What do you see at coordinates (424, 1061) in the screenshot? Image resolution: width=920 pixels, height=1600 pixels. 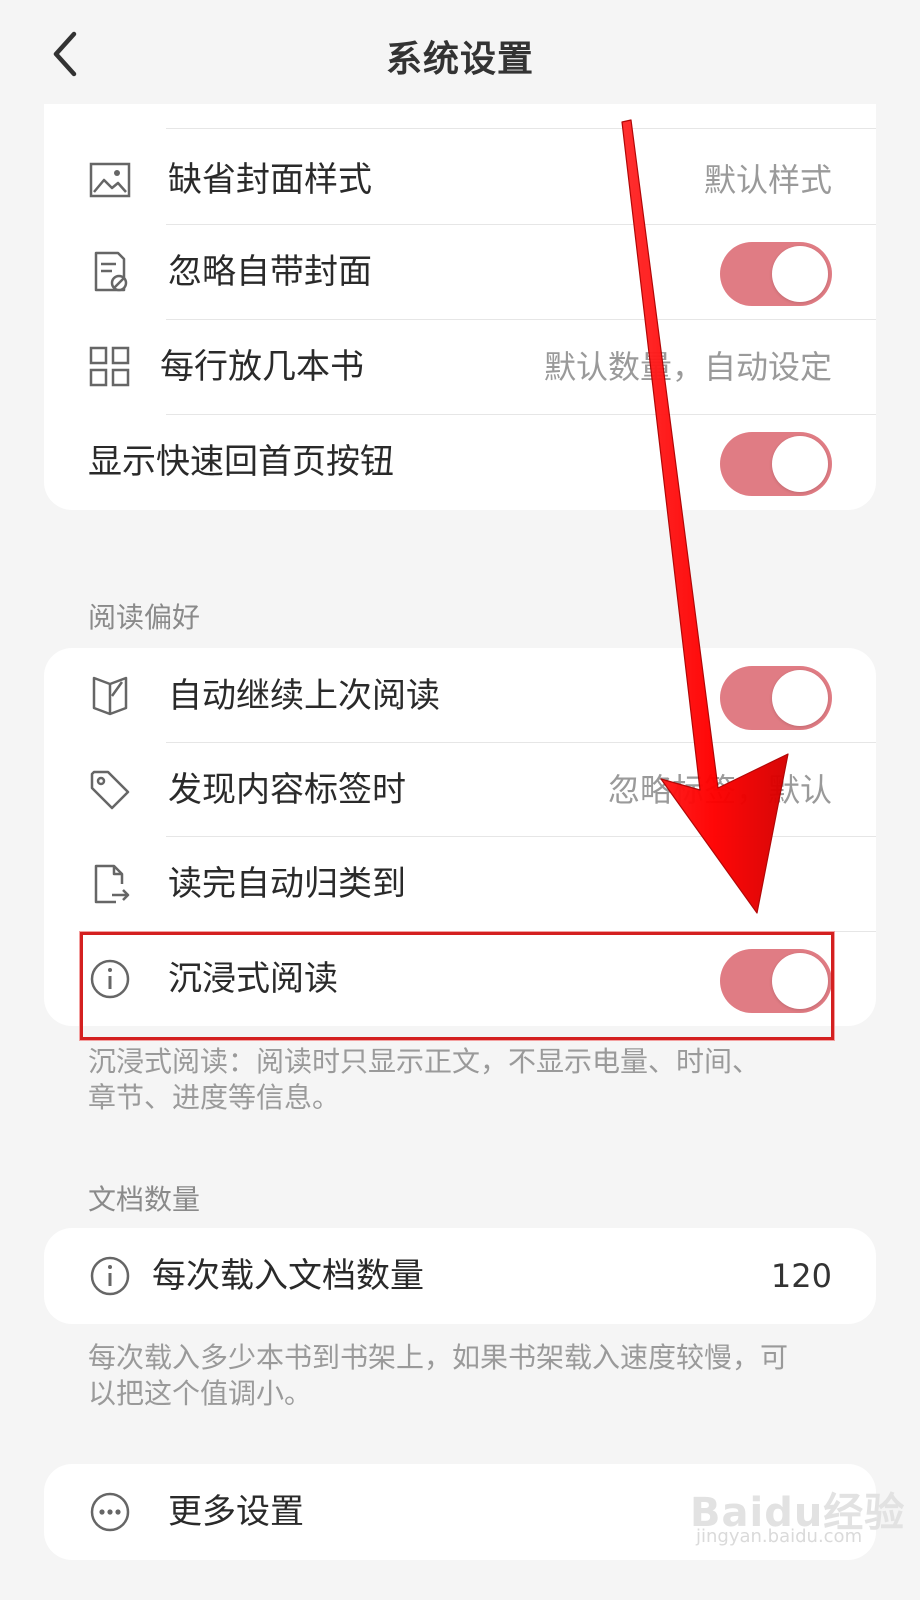 I see `footnote-line: 沉浸式阅读：阅读时只显示正文，不显示电量、时间、` at bounding box center [424, 1061].